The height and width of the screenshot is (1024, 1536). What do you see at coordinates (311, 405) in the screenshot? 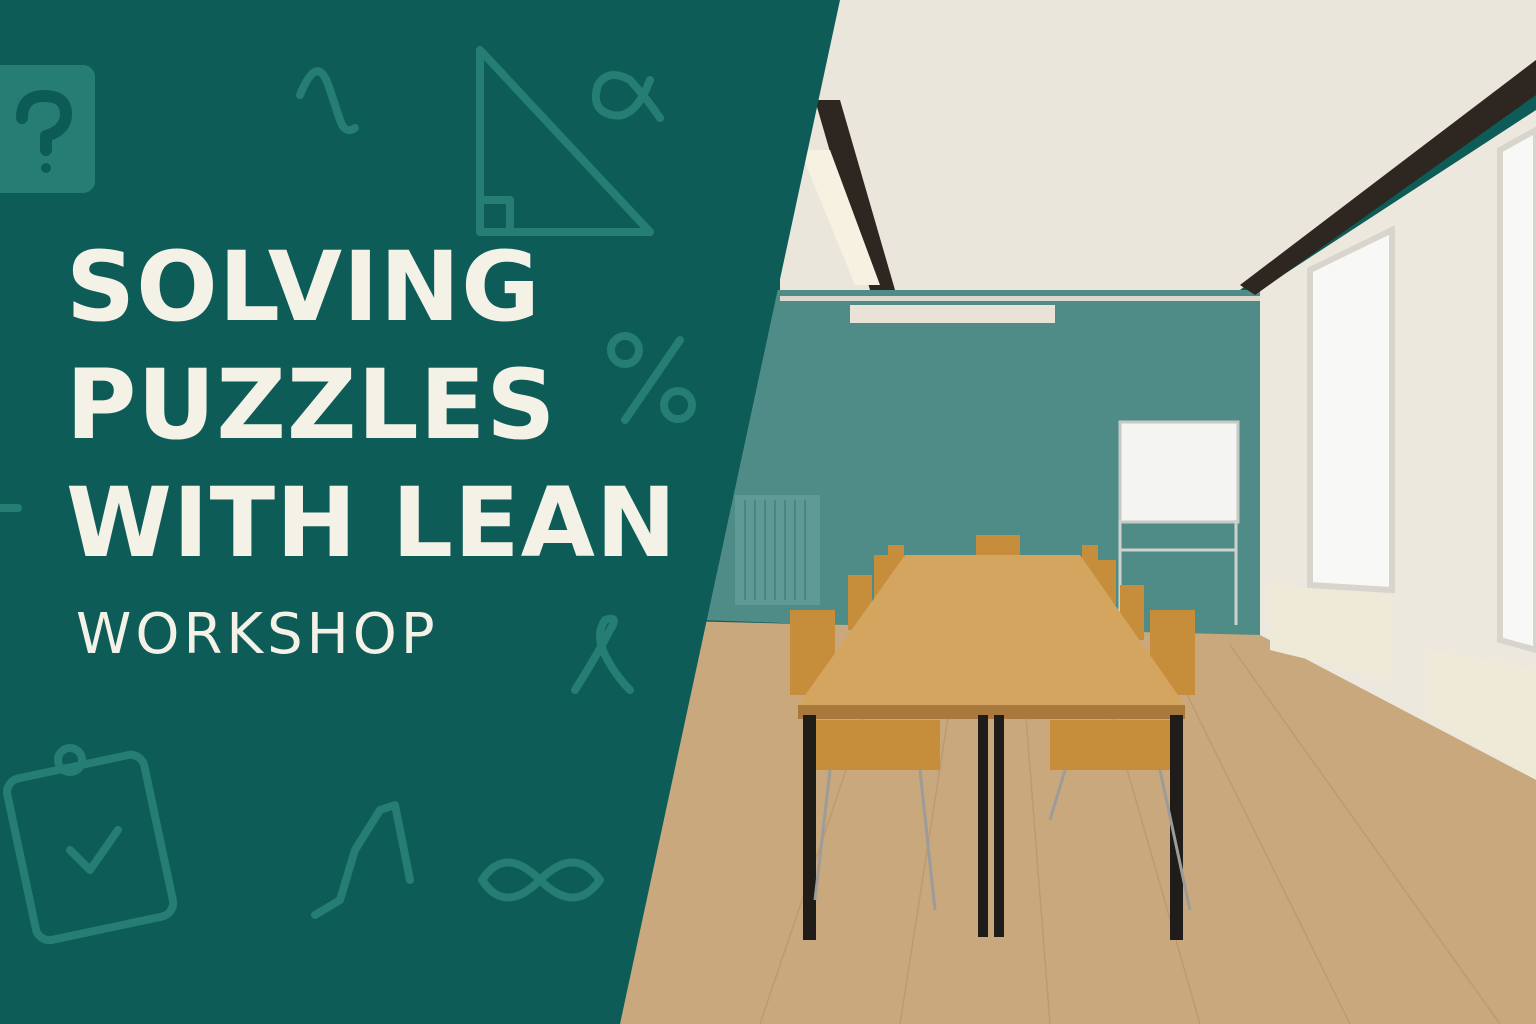
I see `title-line-2: PUZZLES` at bounding box center [311, 405].